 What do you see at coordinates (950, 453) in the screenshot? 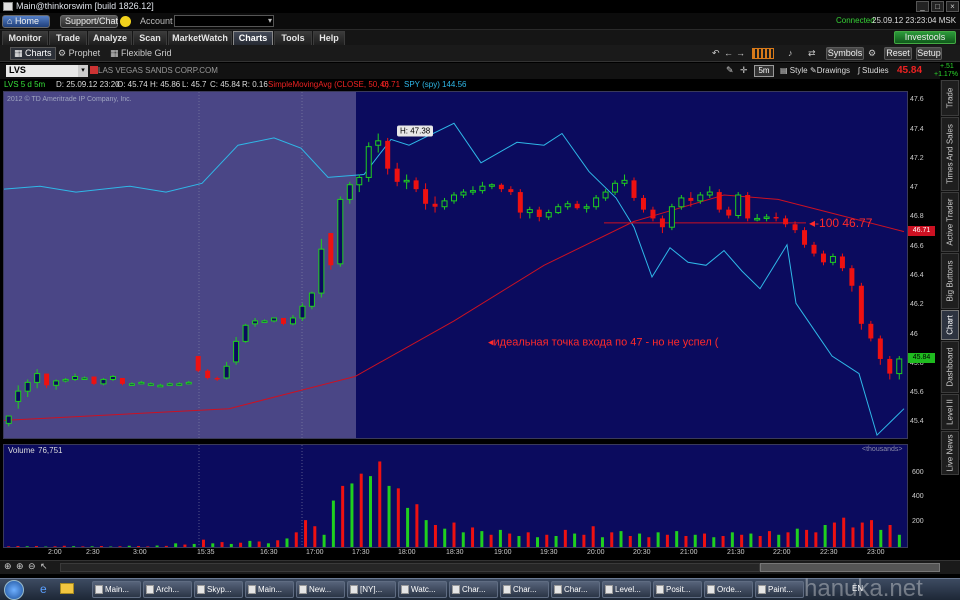
I see `sidetab-live-news: Live News` at bounding box center [950, 453].